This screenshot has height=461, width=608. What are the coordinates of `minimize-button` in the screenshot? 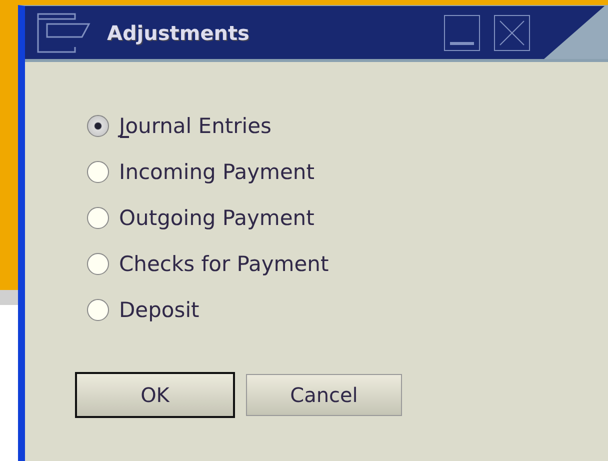 It's located at (462, 32).